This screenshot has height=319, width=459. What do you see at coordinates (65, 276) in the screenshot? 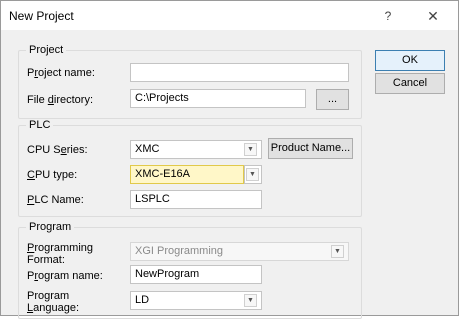
I see `program-name-label: Program name:` at bounding box center [65, 276].